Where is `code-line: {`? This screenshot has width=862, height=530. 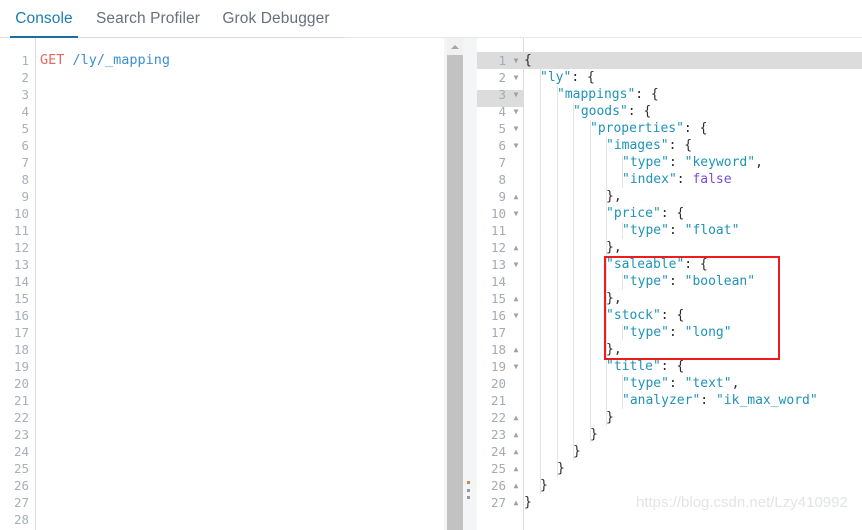
code-line: { is located at coordinates (528, 60).